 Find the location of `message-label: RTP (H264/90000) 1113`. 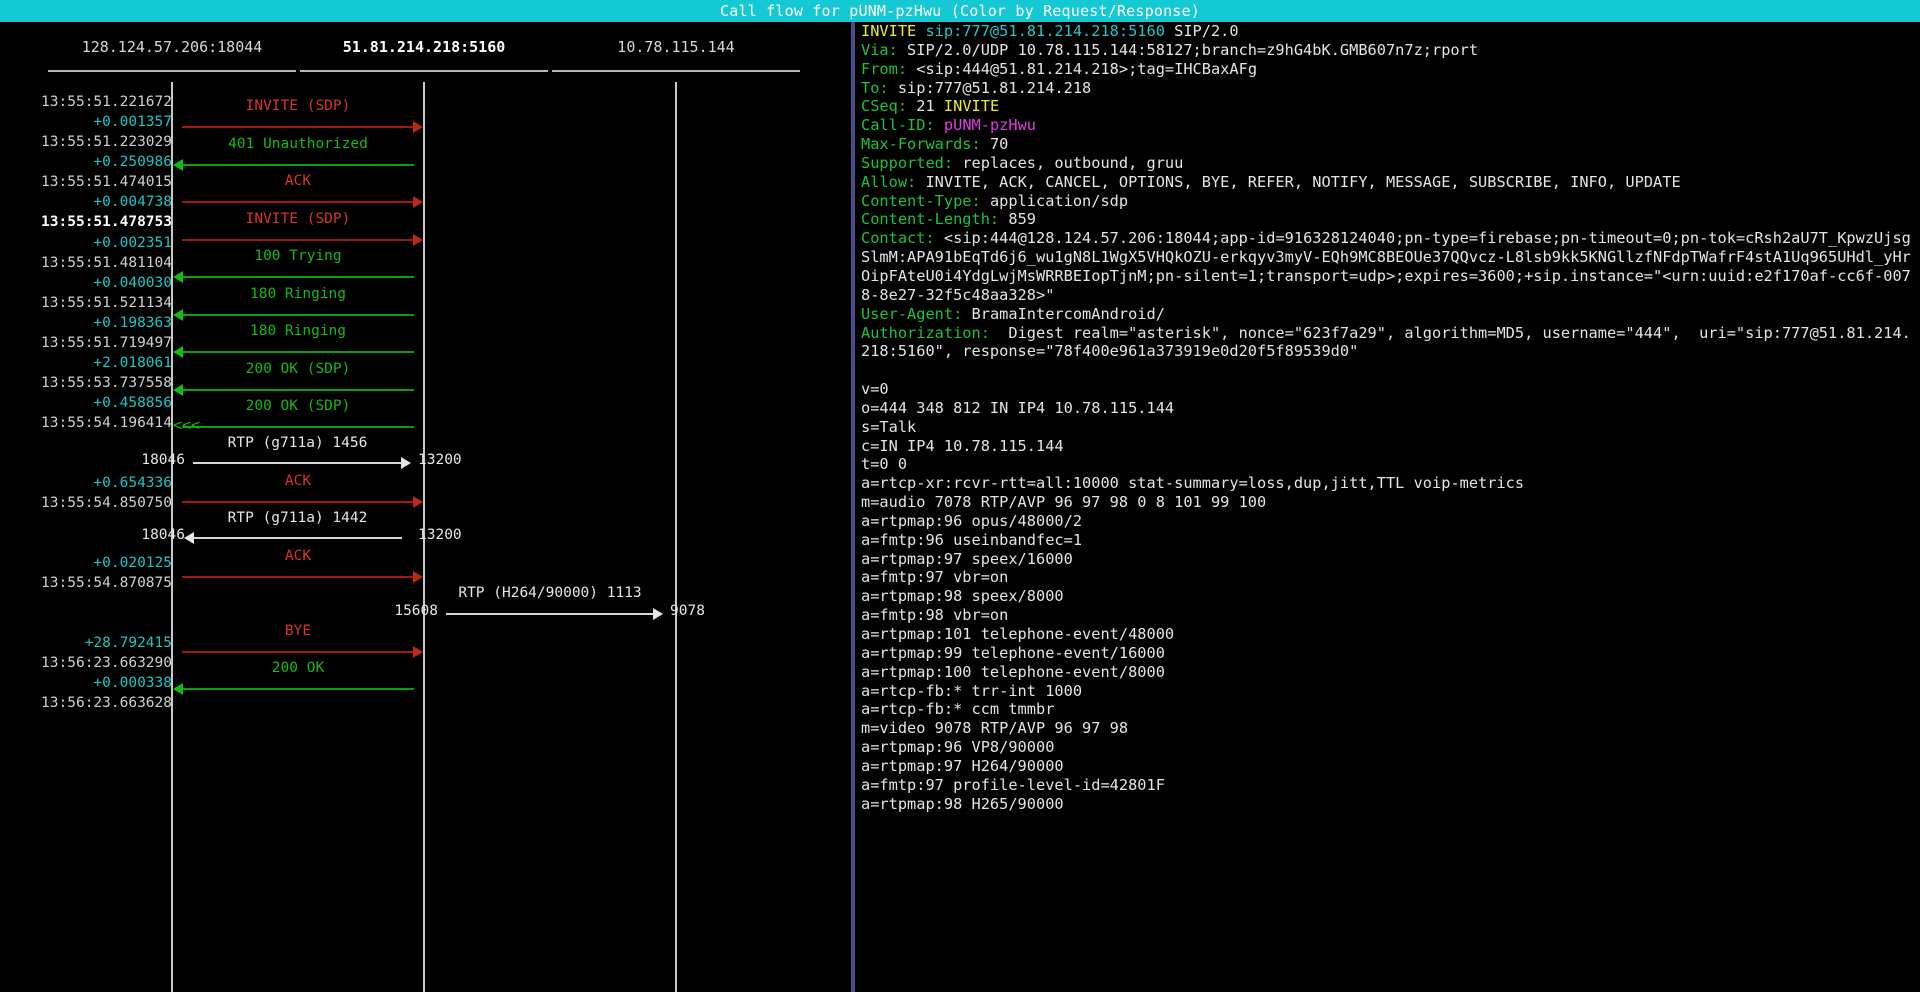

message-label: RTP (H264/90000) 1113 is located at coordinates (549, 593).